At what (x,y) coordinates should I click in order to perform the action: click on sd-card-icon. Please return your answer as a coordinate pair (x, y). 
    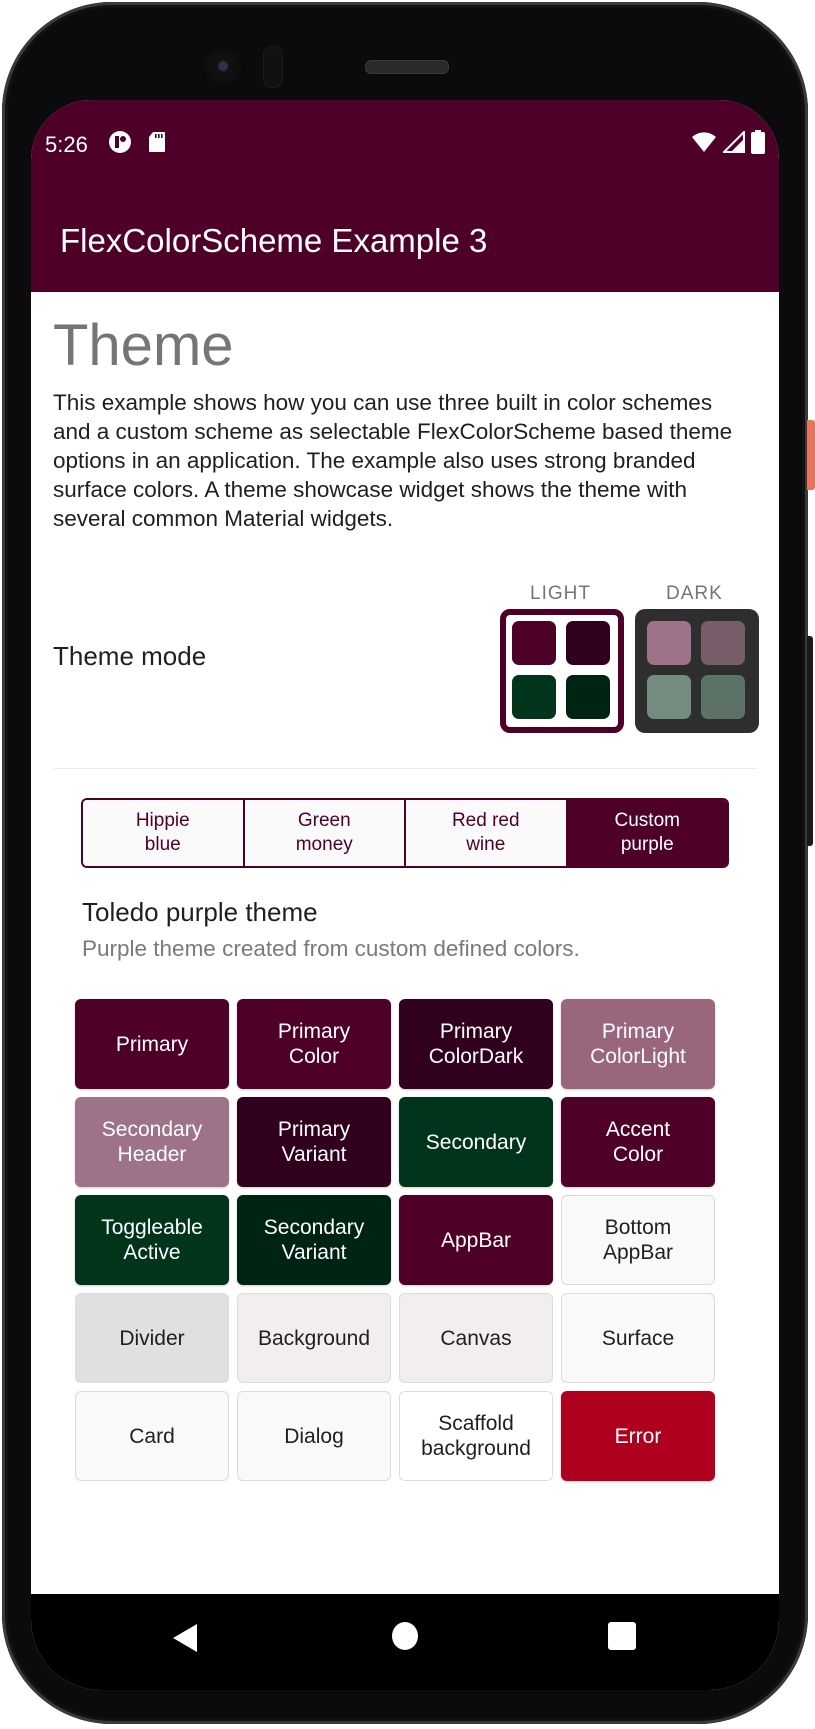
    Looking at the image, I should click on (157, 145).